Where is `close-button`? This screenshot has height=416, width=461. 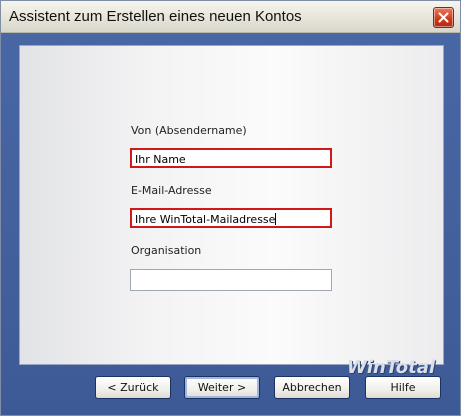
close-button is located at coordinates (443, 17).